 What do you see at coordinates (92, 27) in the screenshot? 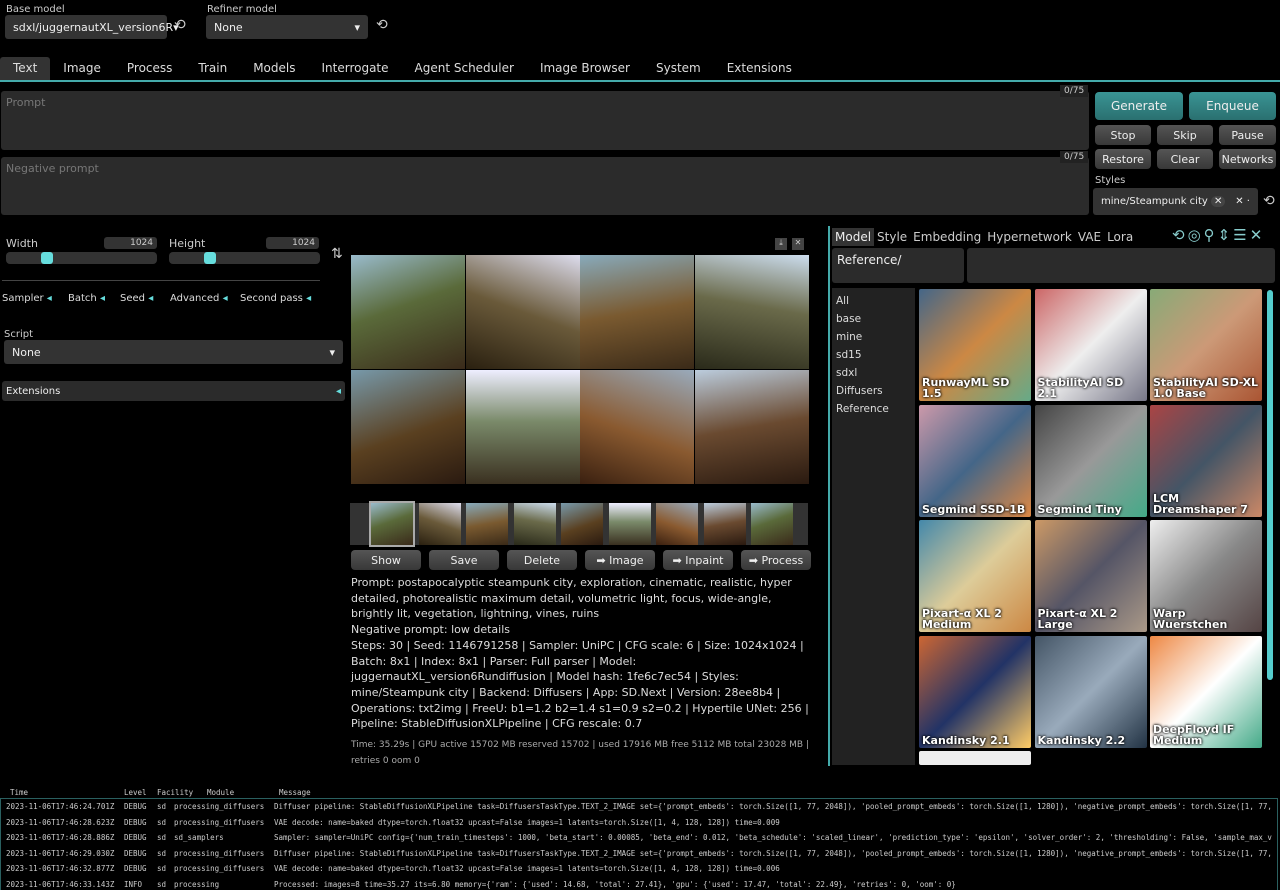
I see `base-model-select: sdxl/juggernautXL_version6R ▾` at bounding box center [92, 27].